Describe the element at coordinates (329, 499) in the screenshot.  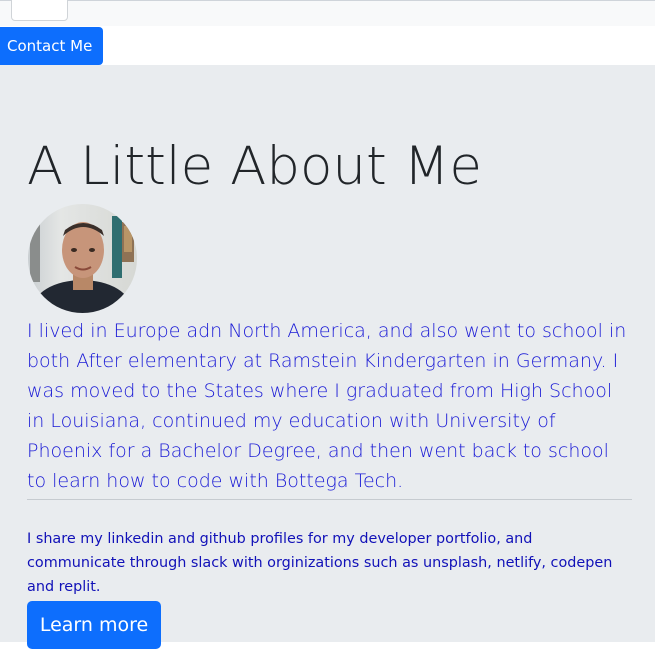
I see `section-divider` at that location.